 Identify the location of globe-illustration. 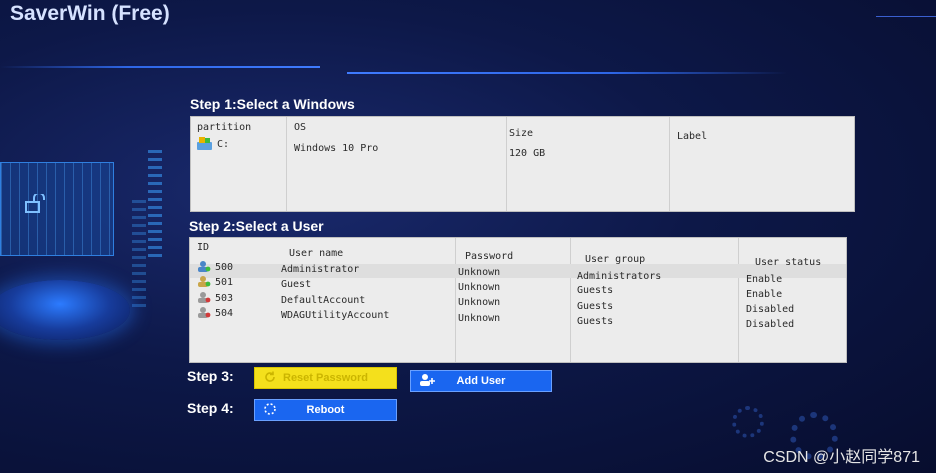
(65, 310).